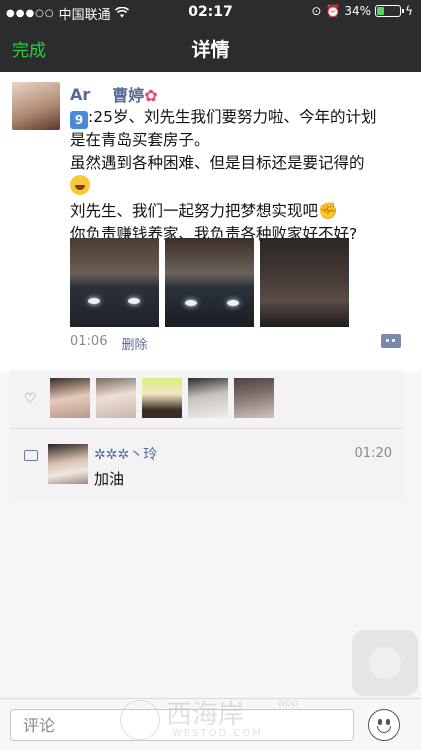 Image resolution: width=421 pixels, height=750 pixels. Describe the element at coordinates (140, 140) in the screenshot. I see `content-line: 是在青岛买套房子。` at that location.